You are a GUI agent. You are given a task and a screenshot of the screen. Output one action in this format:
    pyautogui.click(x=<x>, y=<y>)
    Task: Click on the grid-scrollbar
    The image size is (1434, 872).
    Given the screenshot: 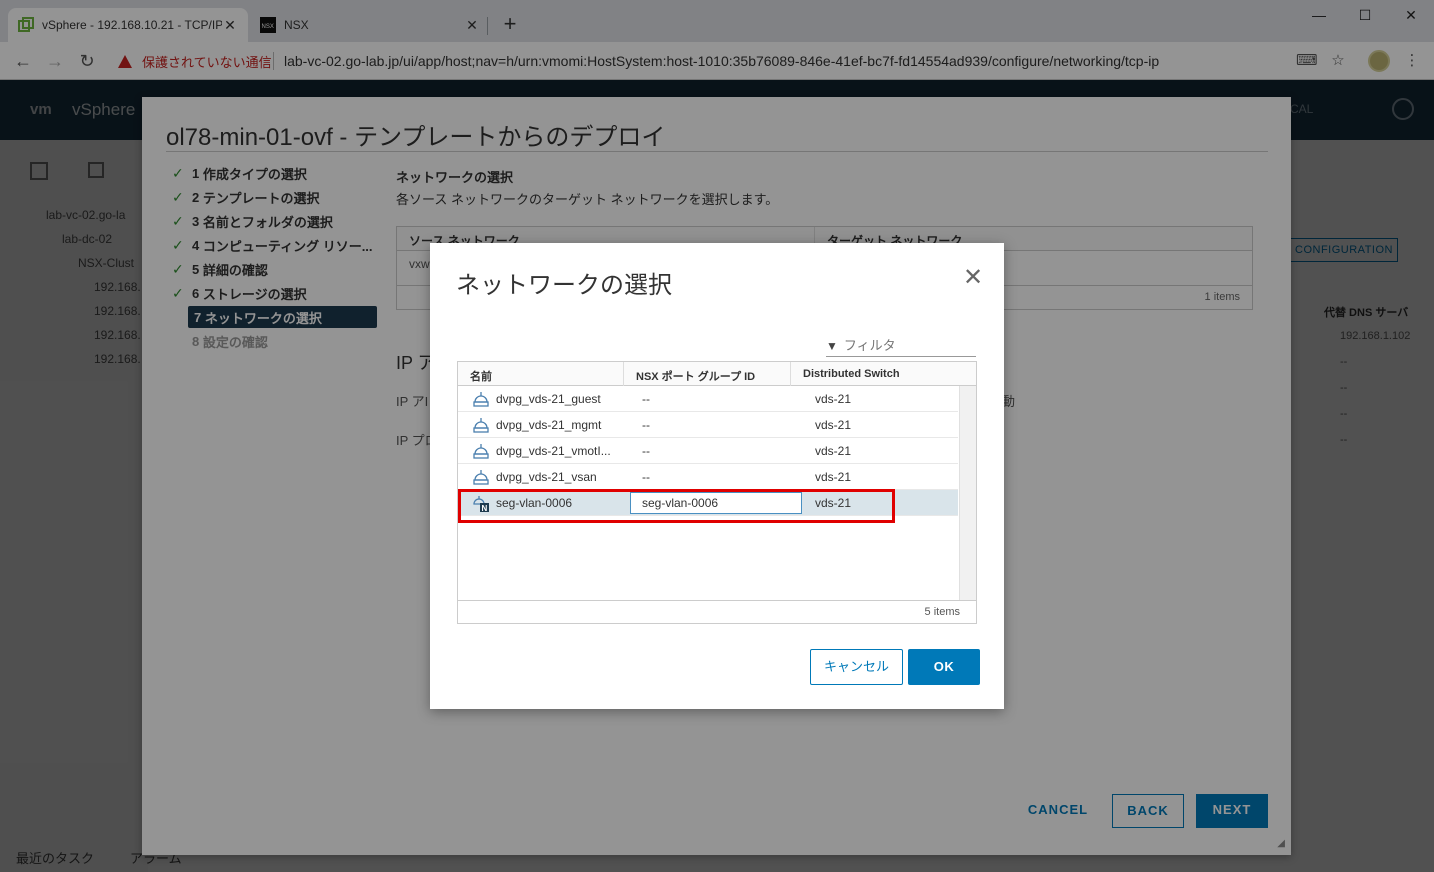 What is the action you would take?
    pyautogui.click(x=967, y=493)
    